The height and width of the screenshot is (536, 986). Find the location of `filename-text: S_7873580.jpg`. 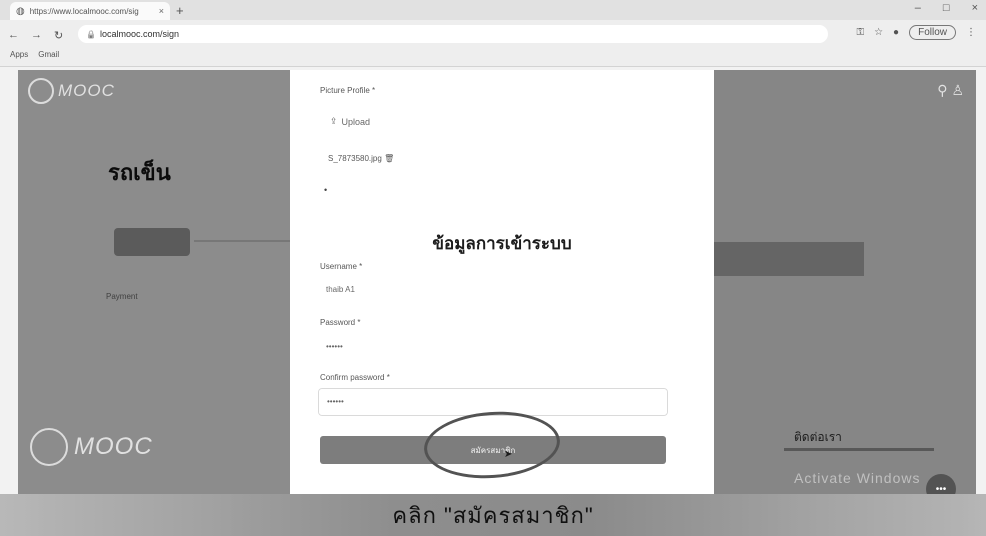

filename-text: S_7873580.jpg is located at coordinates (355, 158).